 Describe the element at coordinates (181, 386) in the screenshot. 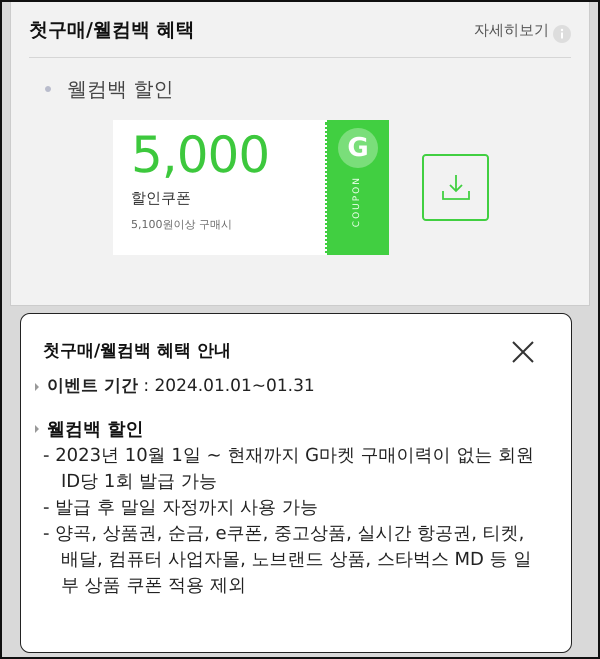

I see `event-period: 이벤트 기간 : 2024.01.01~01.31` at that location.